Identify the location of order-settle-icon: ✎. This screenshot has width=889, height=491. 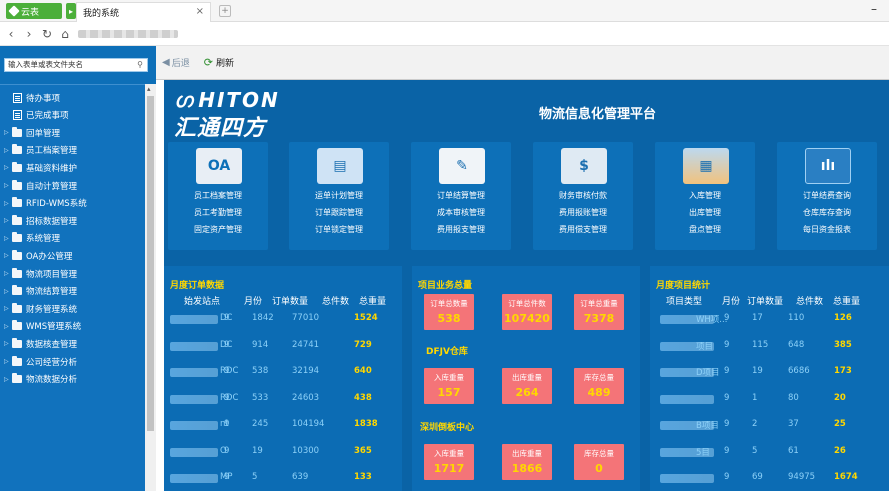
(462, 166).